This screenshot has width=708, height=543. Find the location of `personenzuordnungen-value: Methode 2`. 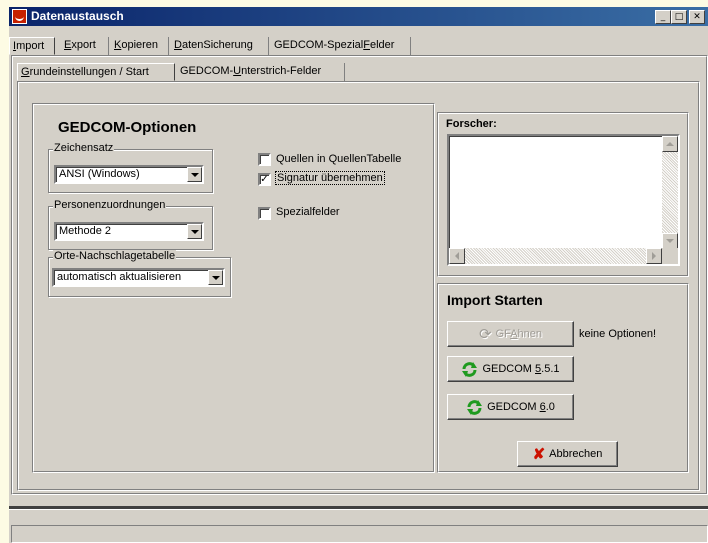

personenzuordnungen-value: Methode 2 is located at coordinates (85, 231).